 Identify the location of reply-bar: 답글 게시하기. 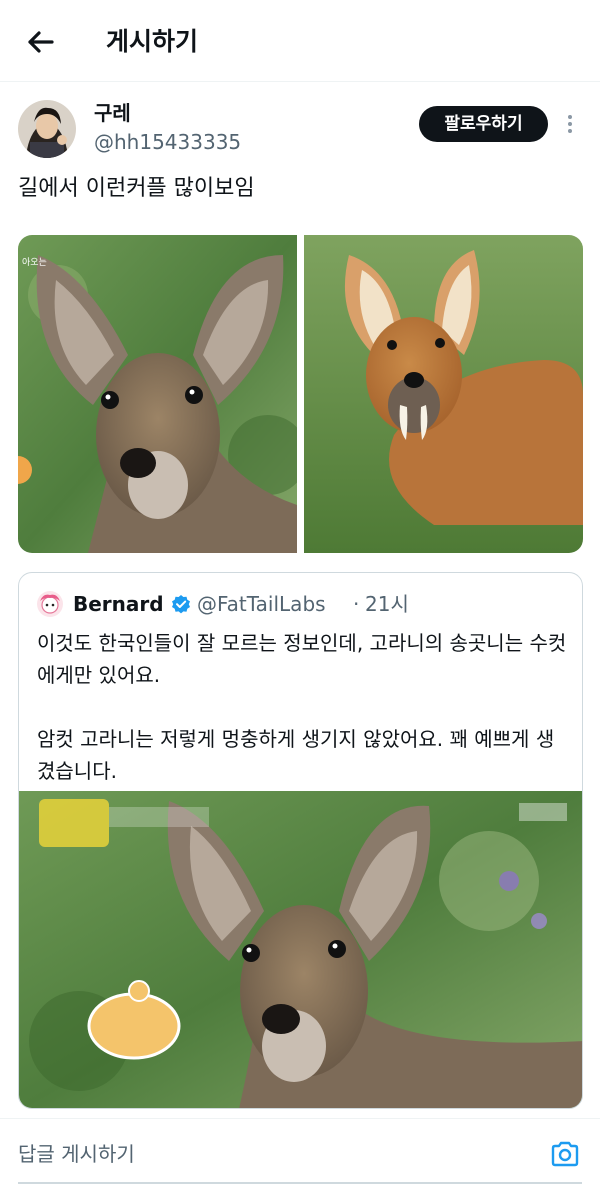
(300, 1154).